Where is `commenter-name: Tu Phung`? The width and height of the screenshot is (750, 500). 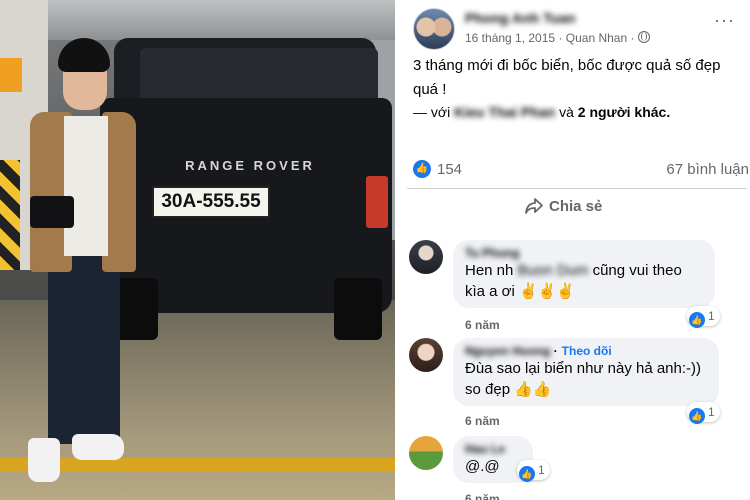
commenter-name: Tu Phung is located at coordinates (584, 253).